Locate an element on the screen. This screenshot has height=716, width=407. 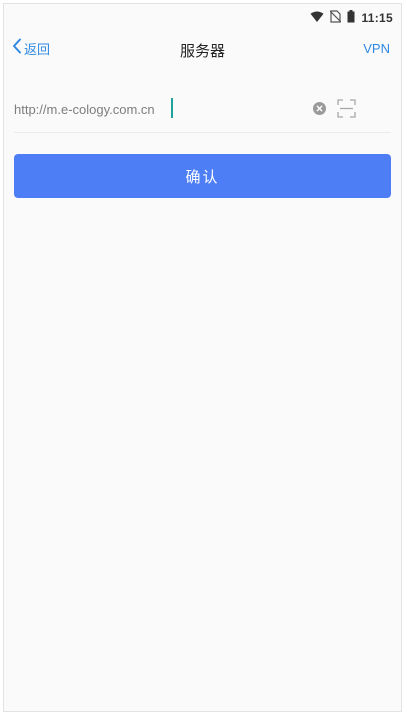
status-bar: 11:15 is located at coordinates (202, 15).